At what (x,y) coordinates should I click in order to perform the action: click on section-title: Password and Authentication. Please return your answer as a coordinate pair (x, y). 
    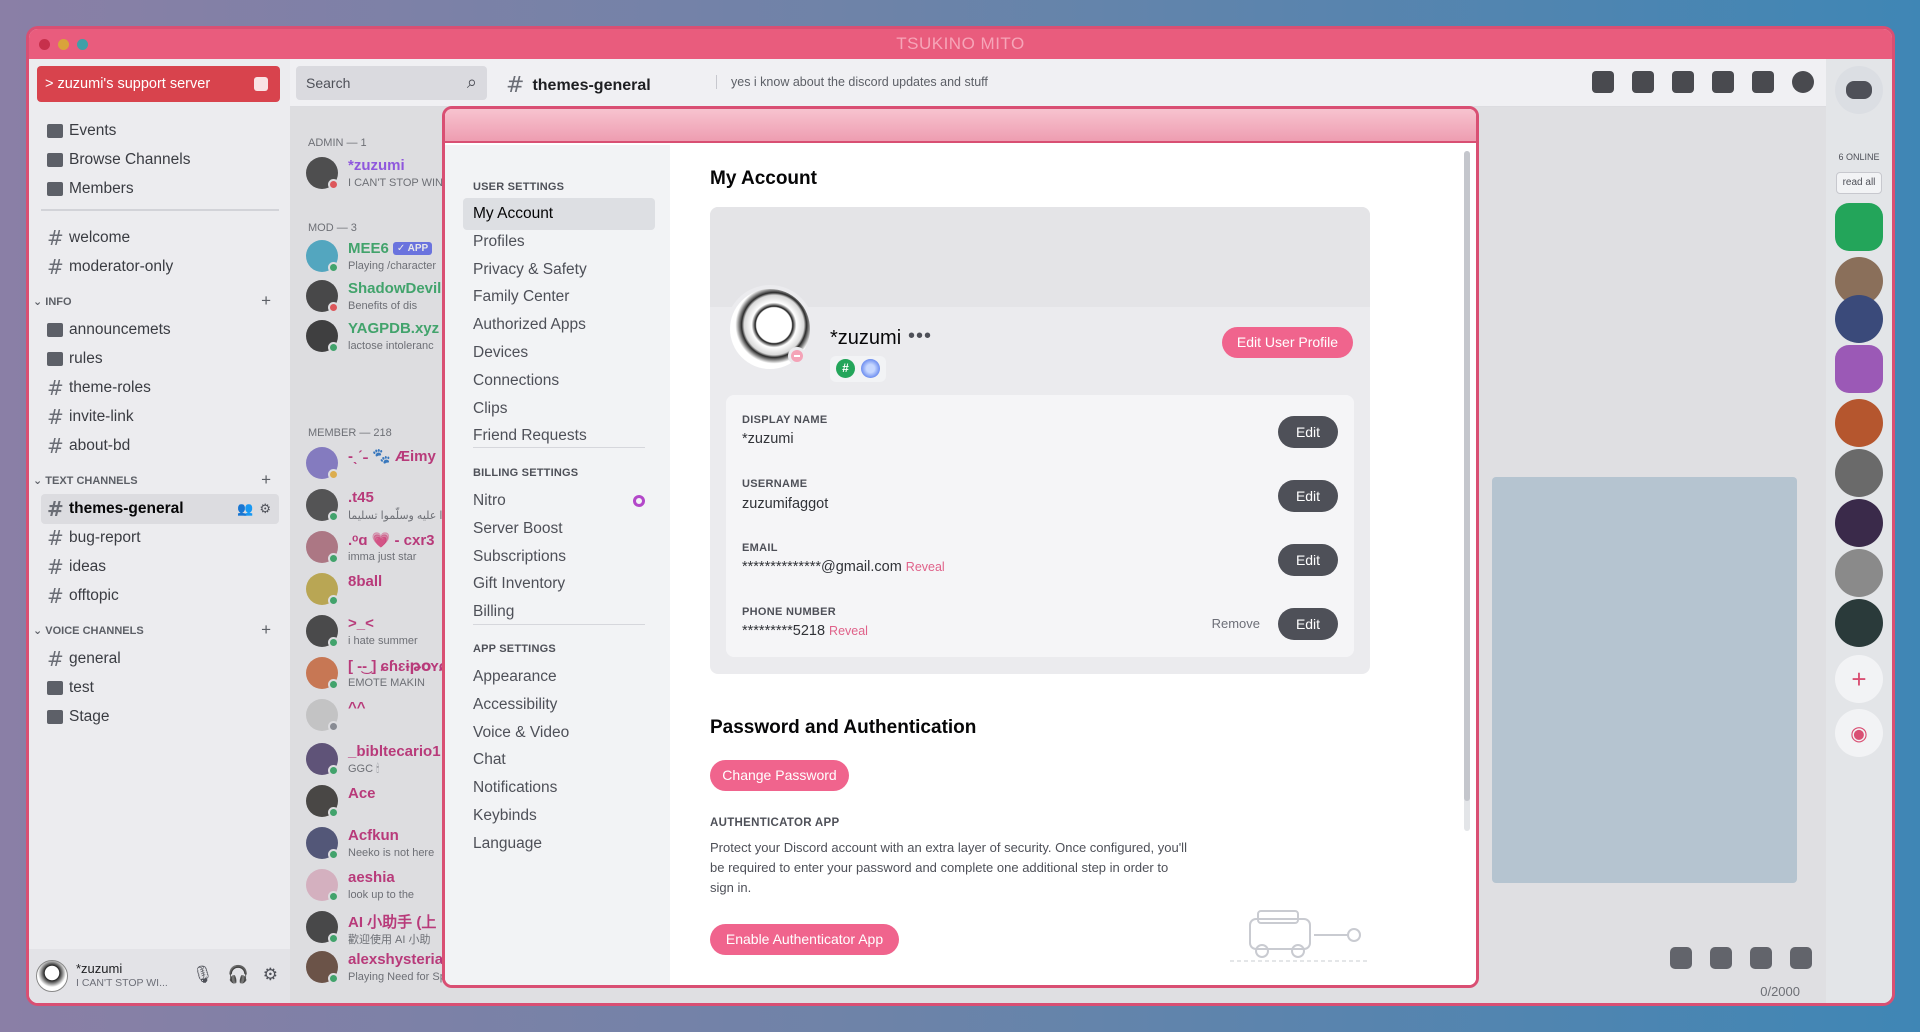
    Looking at the image, I should click on (843, 727).